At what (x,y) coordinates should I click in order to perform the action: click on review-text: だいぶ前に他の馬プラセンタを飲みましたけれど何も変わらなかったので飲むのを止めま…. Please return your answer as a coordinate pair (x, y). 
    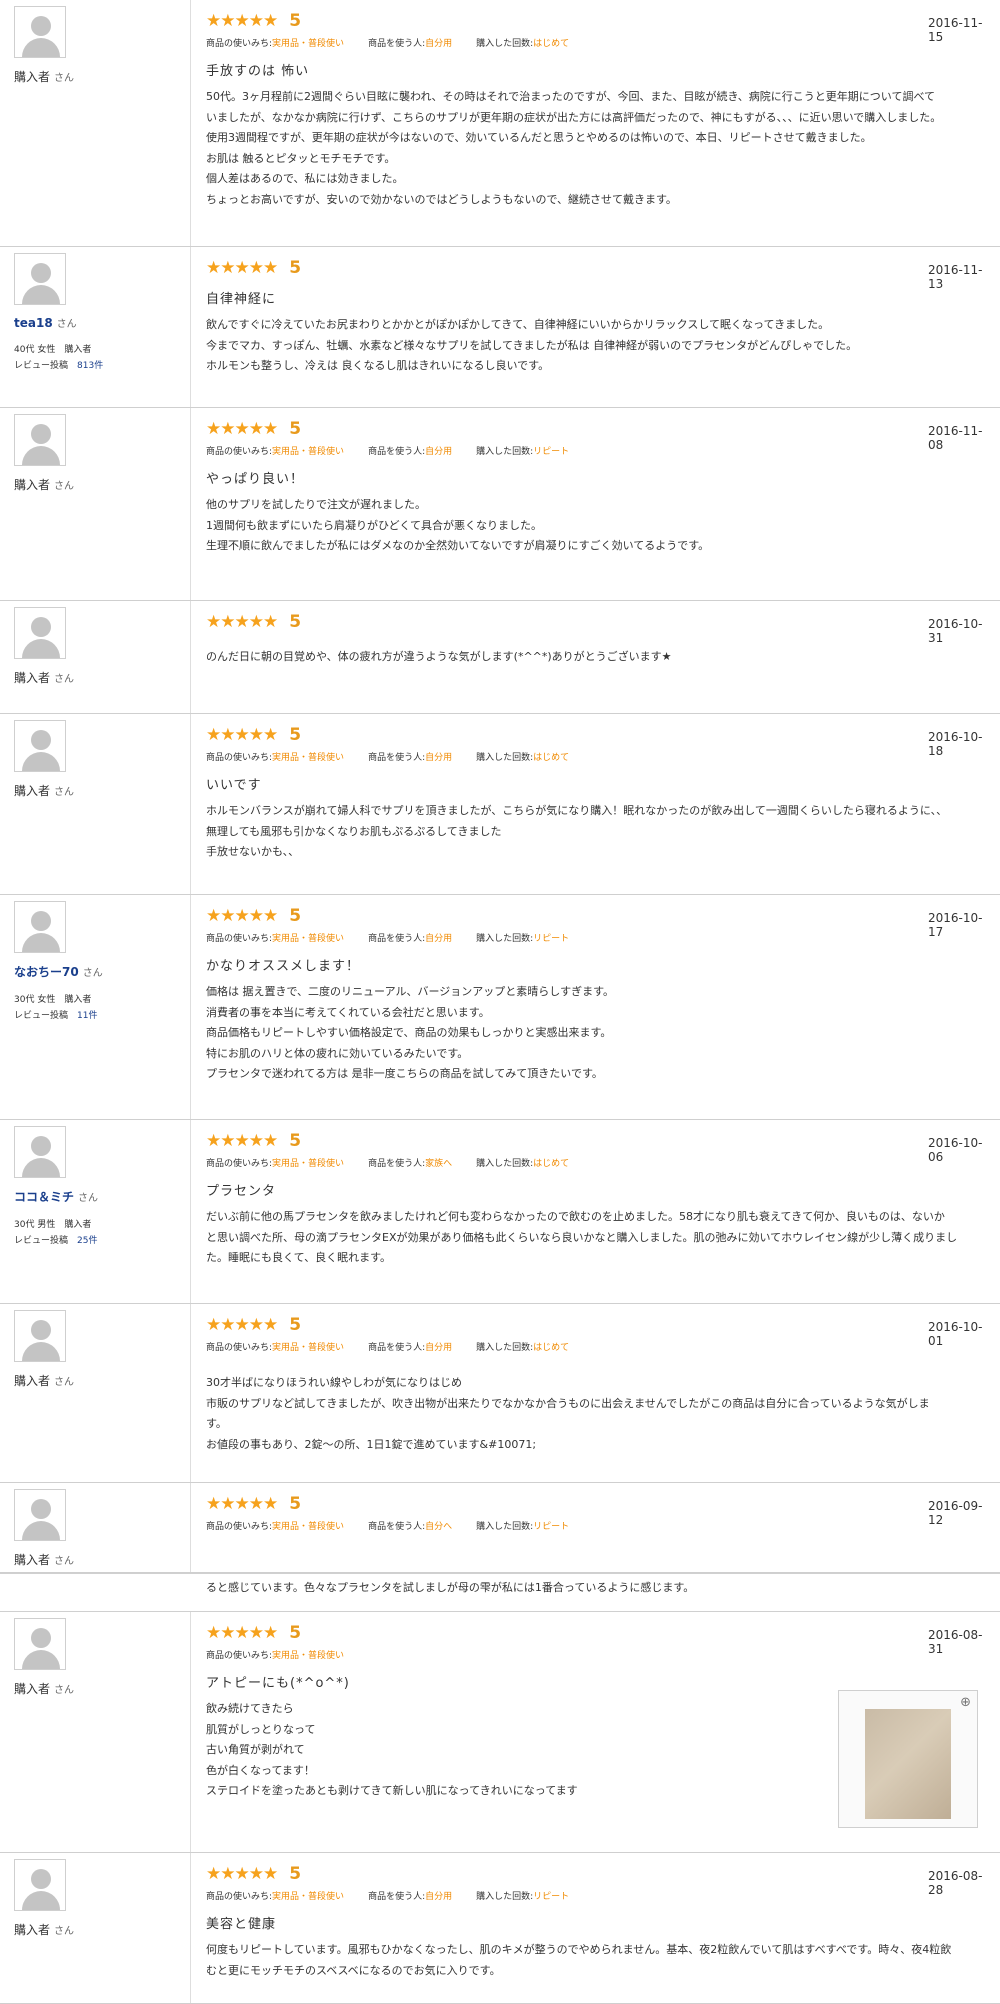
    Looking at the image, I should click on (601, 1238).